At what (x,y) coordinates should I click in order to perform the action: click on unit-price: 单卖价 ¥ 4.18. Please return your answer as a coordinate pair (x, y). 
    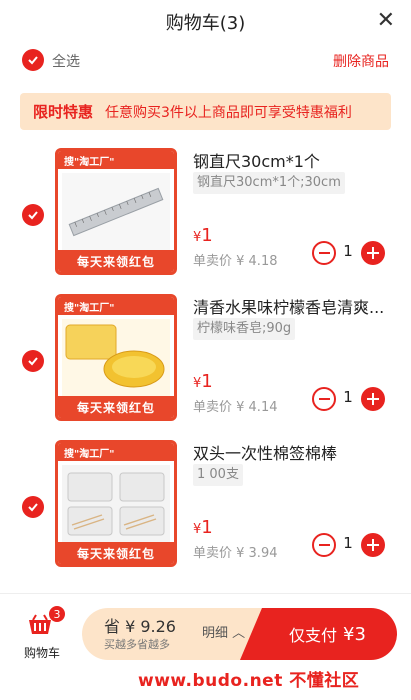
    Looking at the image, I should click on (235, 261).